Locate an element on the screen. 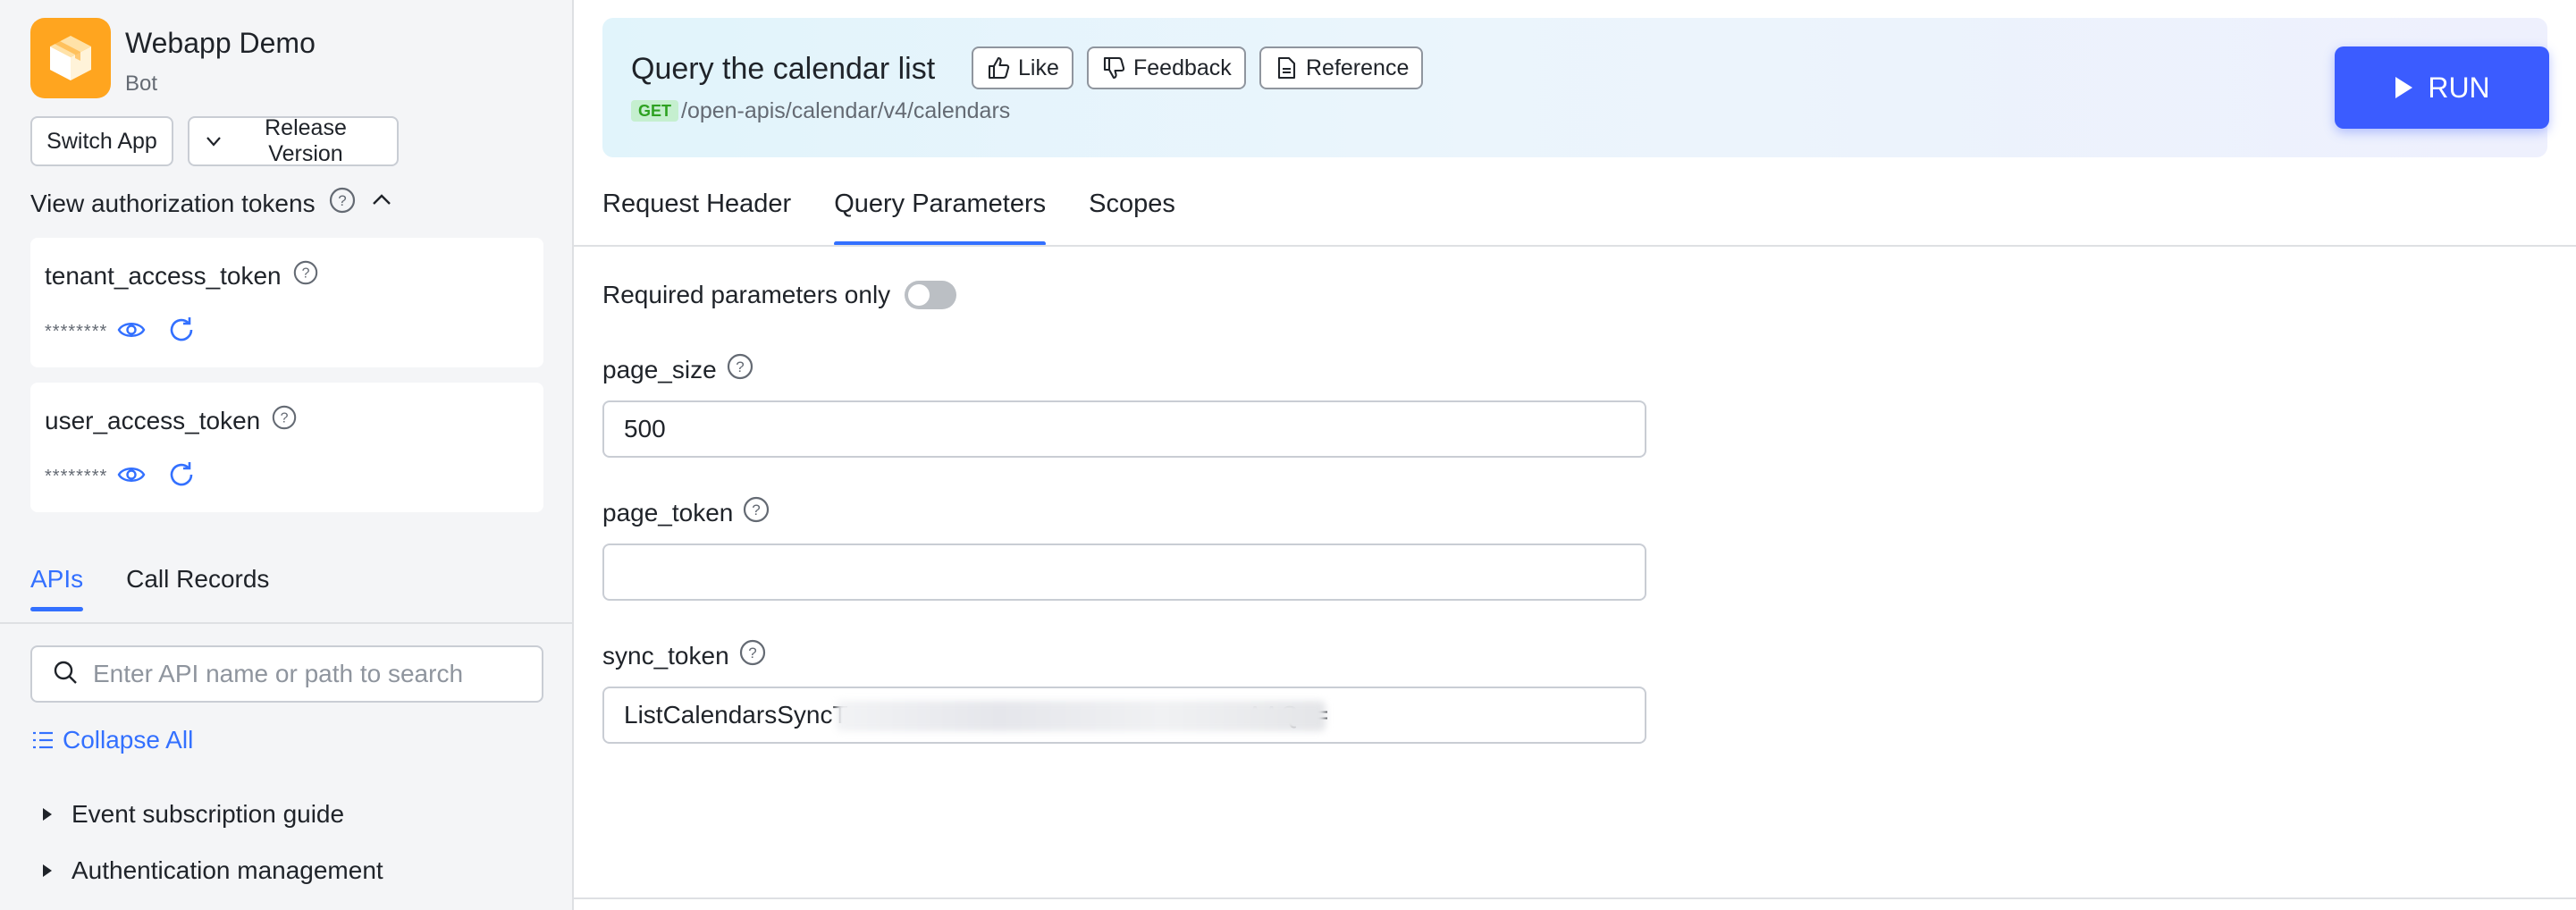  tree-item-label: Event subscription guide is located at coordinates (209, 814).